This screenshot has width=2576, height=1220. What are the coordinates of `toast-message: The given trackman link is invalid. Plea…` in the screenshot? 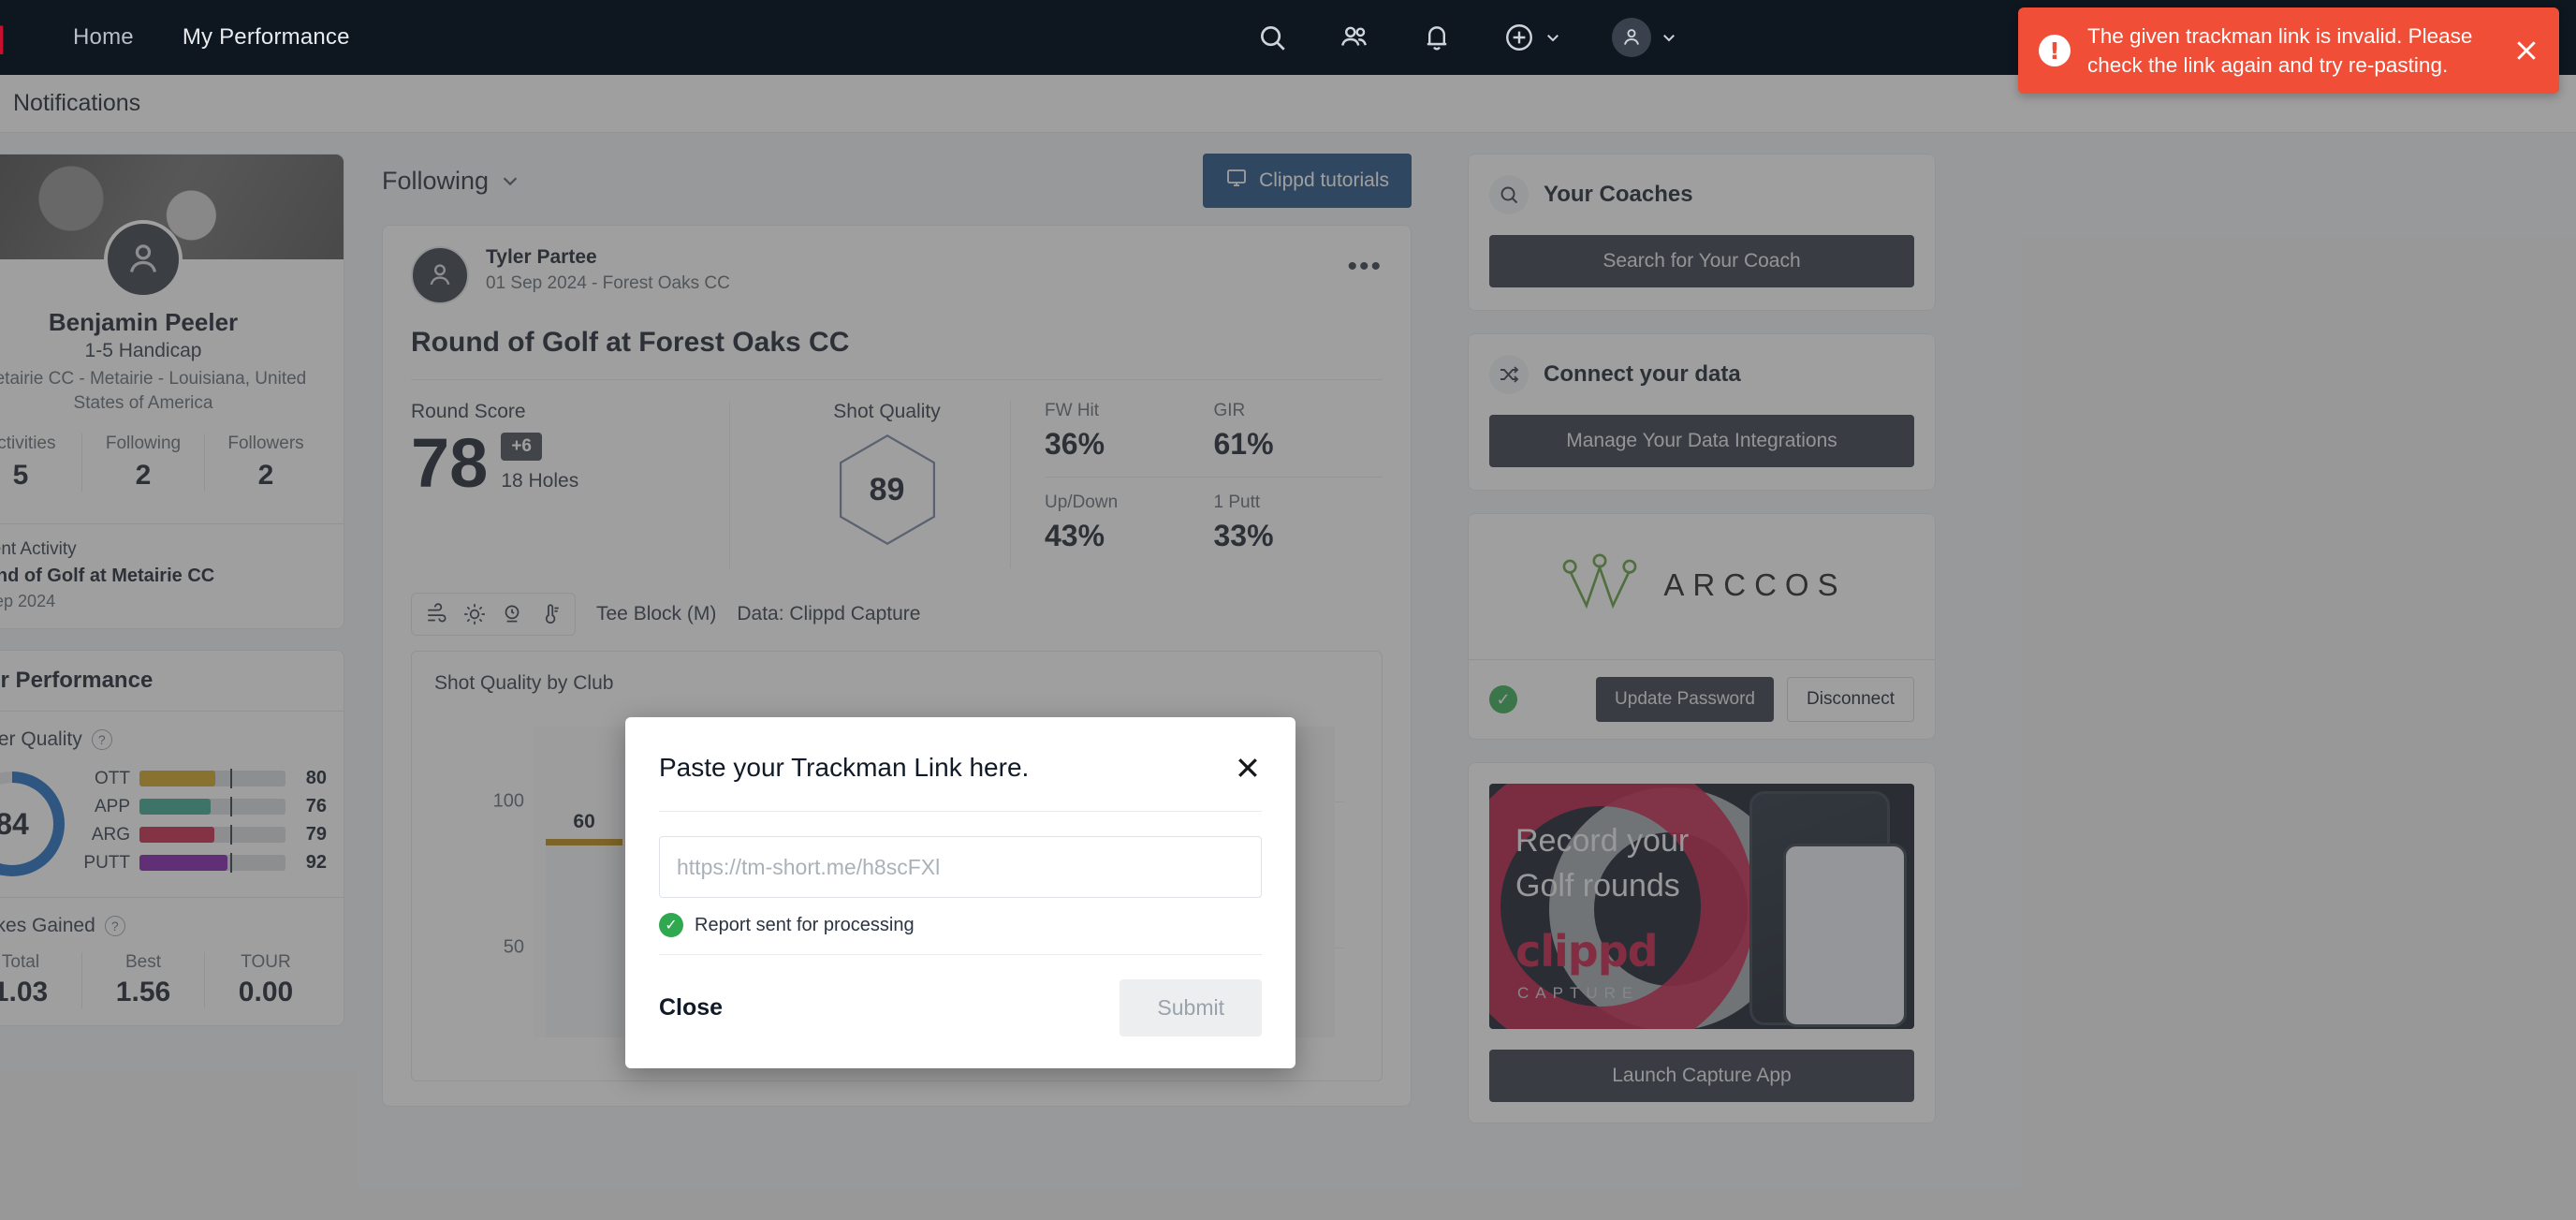 It's located at (2280, 50).